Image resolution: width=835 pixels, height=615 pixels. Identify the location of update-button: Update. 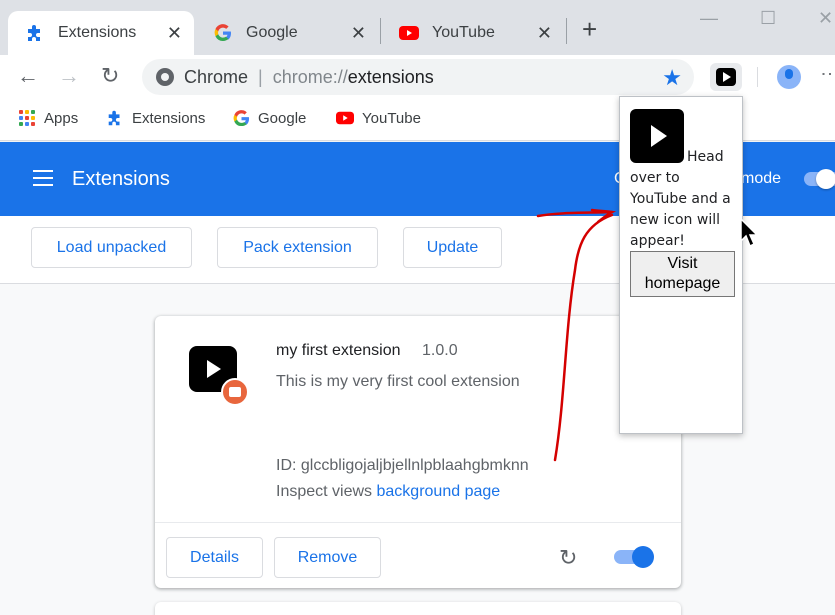
(452, 247).